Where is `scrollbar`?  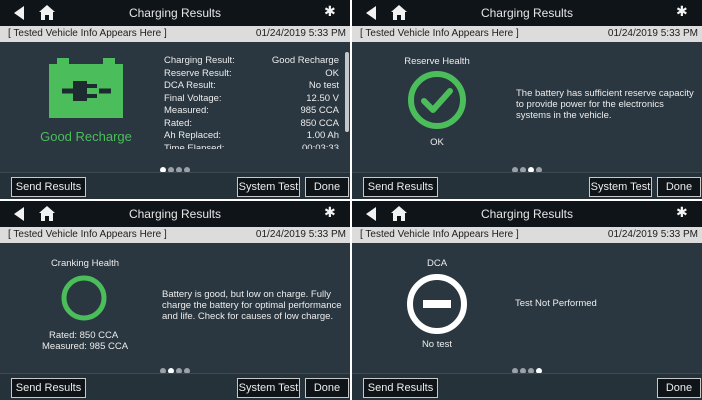 scrollbar is located at coordinates (347, 92).